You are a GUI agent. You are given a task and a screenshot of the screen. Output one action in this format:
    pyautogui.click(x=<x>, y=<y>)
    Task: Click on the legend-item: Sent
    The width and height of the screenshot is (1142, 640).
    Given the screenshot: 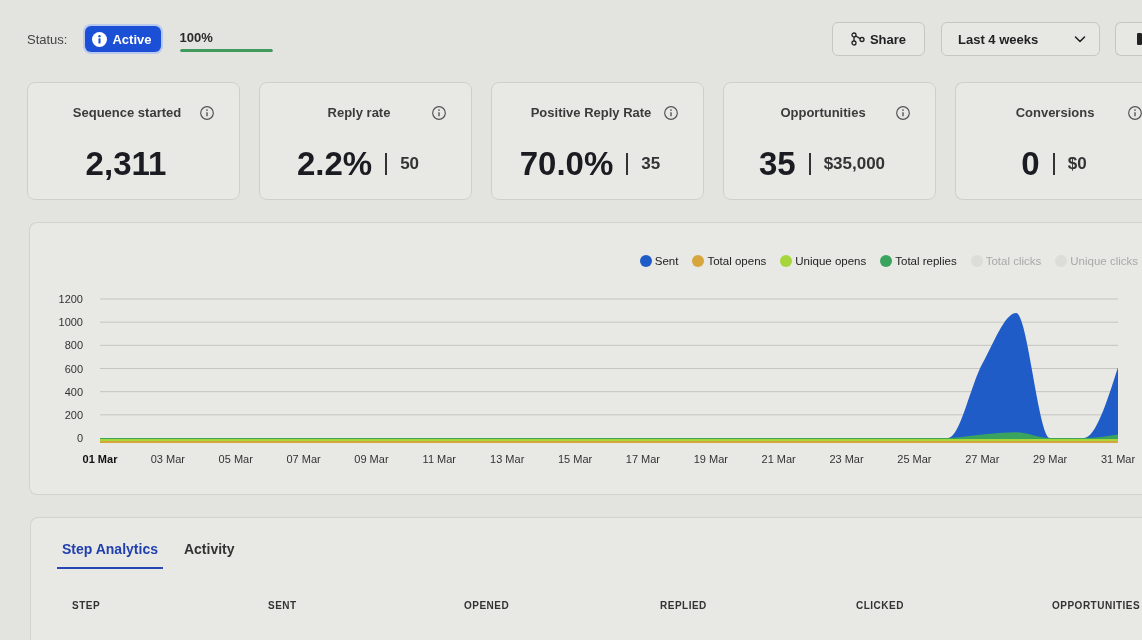 What is the action you would take?
    pyautogui.click(x=659, y=261)
    